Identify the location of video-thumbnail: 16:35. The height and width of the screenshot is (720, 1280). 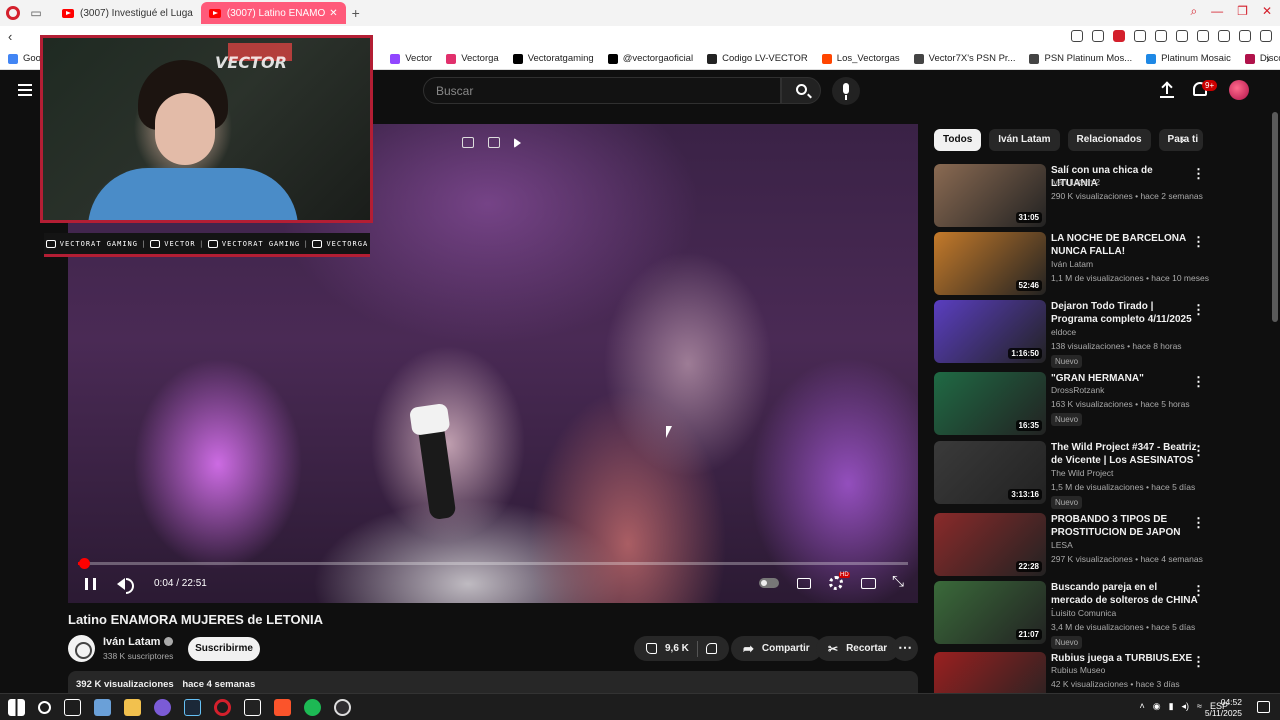
(990, 403).